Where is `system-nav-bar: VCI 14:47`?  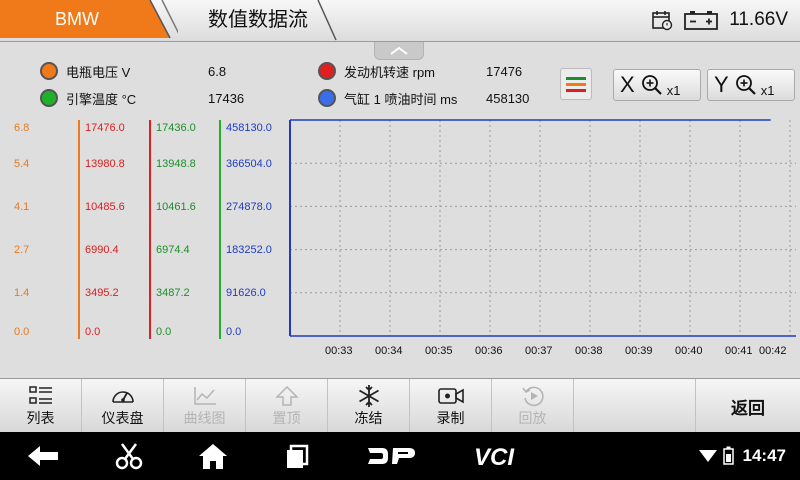 system-nav-bar: VCI 14:47 is located at coordinates (400, 456).